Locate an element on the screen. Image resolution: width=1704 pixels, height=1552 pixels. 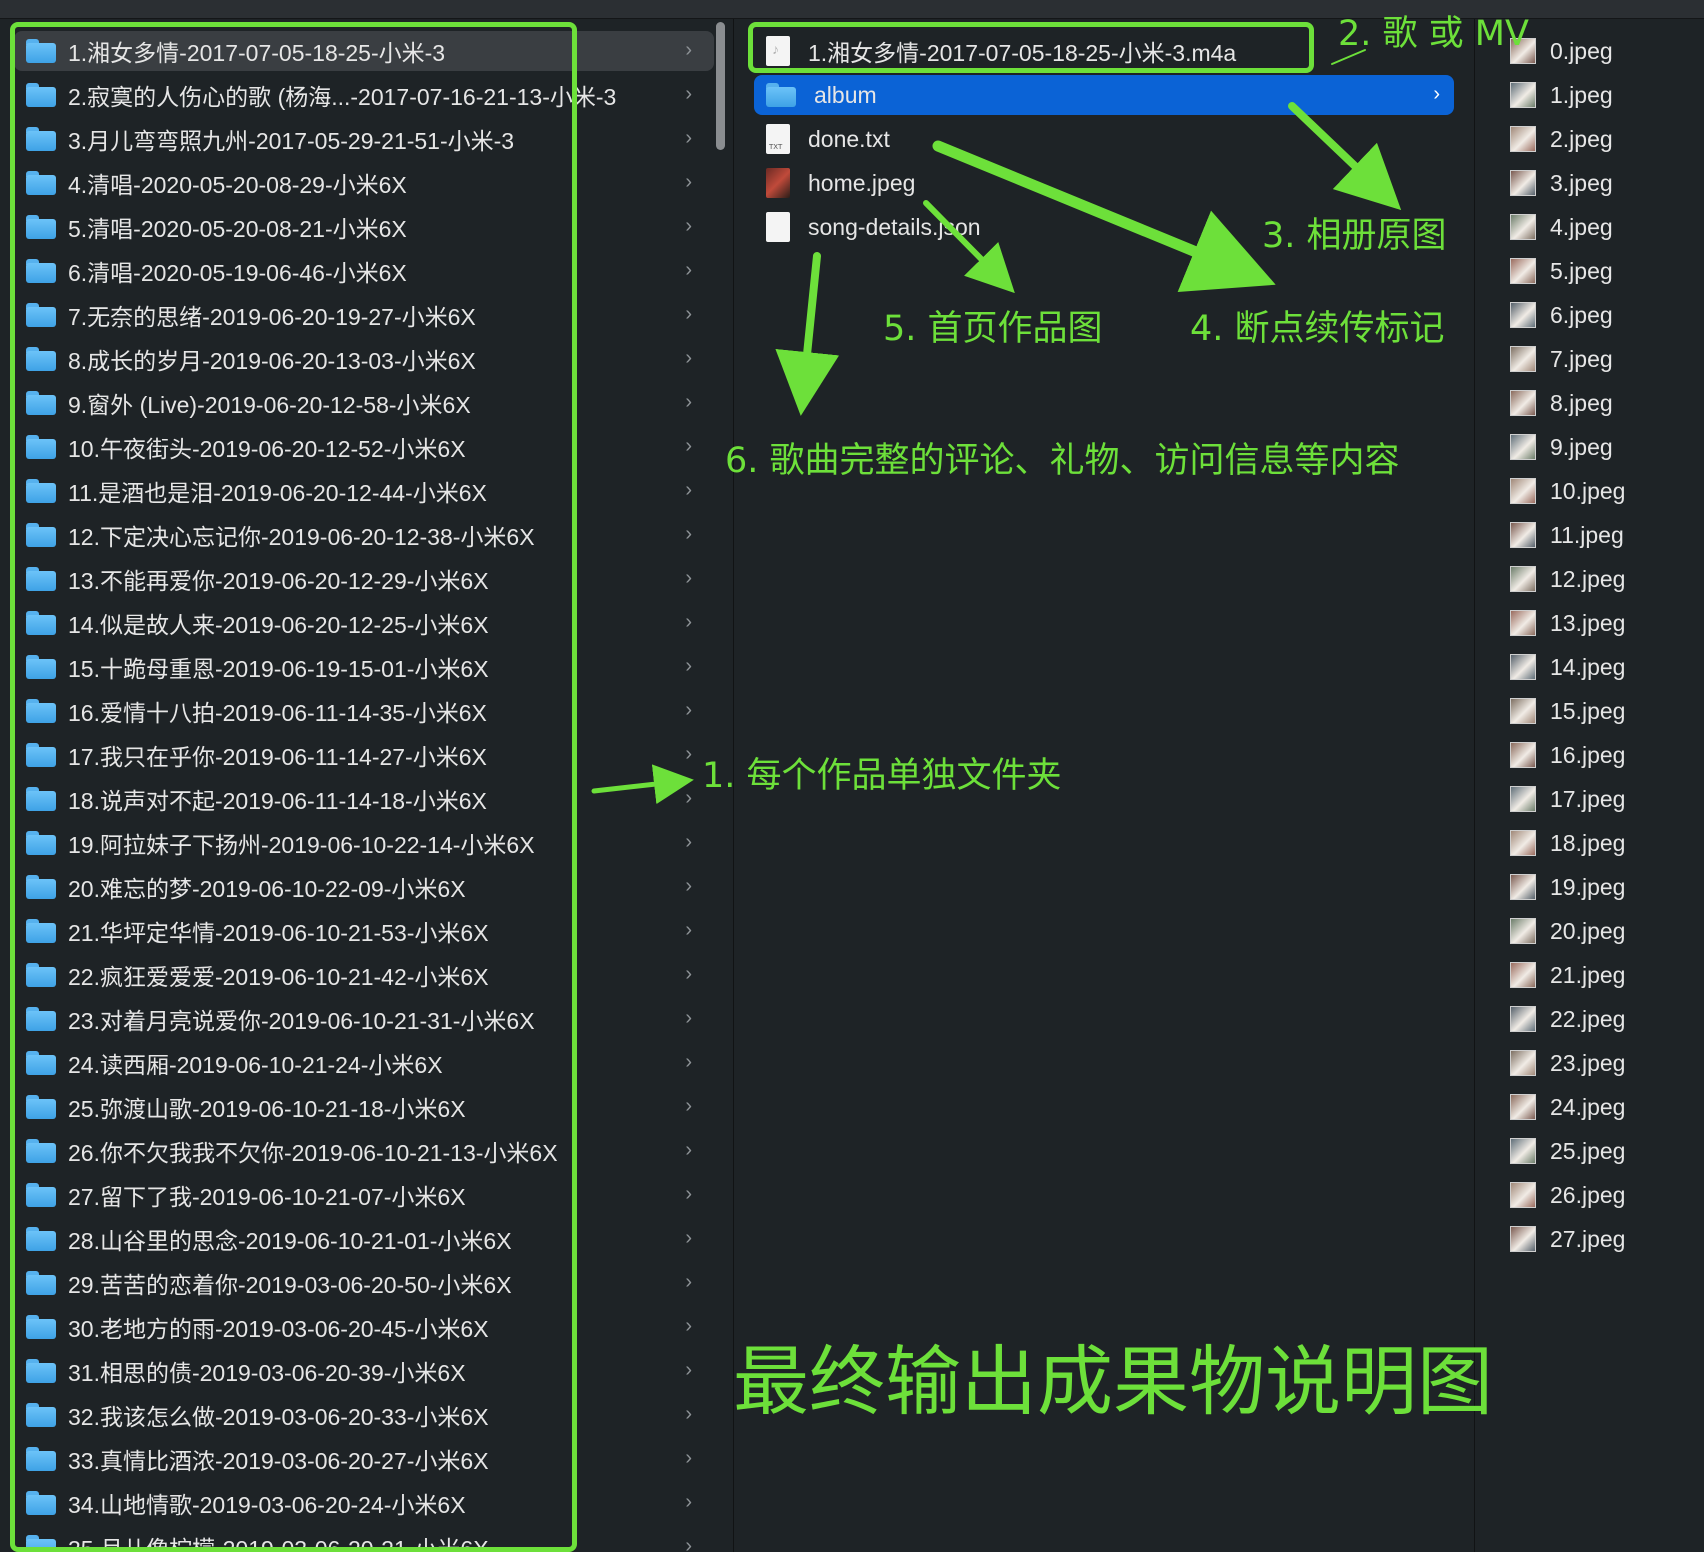
image-row: 18.jpeg is located at coordinates (1600, 843).